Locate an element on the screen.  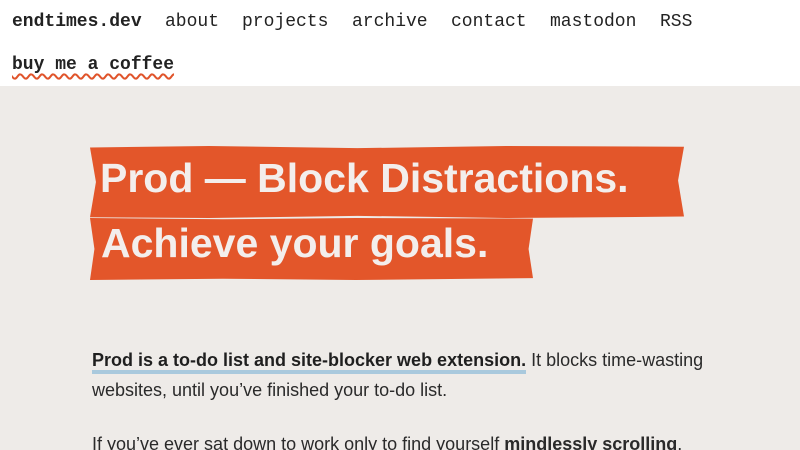
nav-contact: contact is located at coordinates (489, 22).